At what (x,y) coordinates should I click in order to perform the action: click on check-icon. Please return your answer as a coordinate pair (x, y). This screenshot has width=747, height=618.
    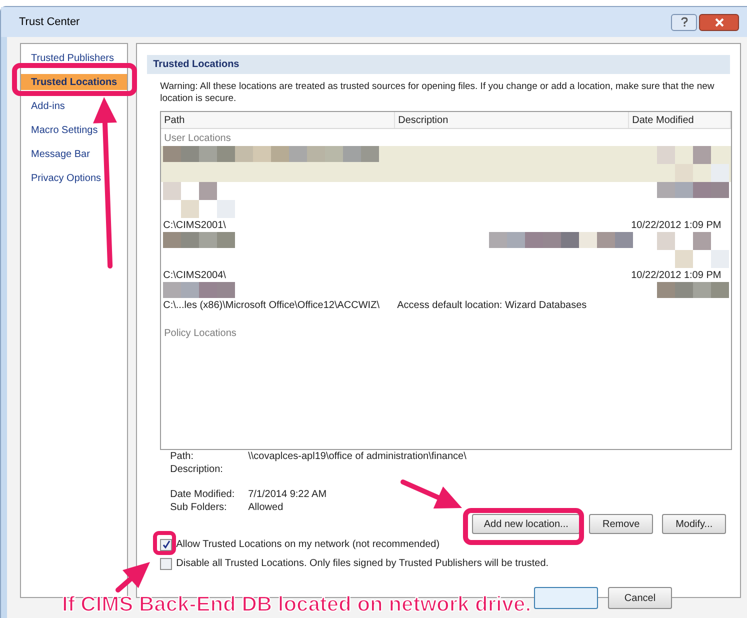
    Looking at the image, I should click on (166, 544).